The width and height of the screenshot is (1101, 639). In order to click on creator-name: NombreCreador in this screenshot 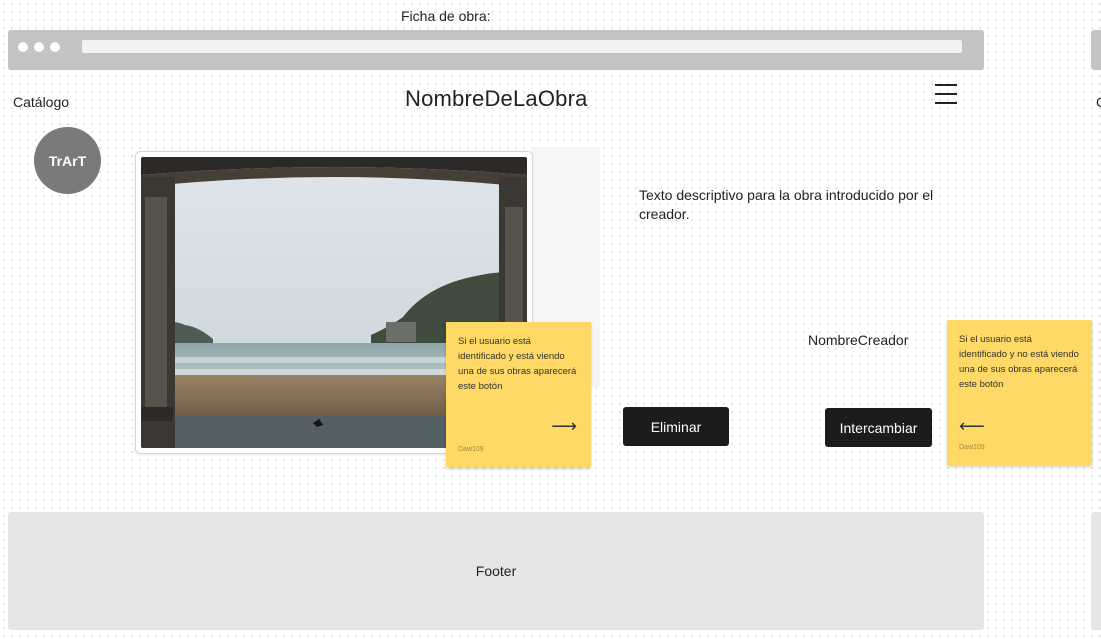, I will do `click(858, 340)`.